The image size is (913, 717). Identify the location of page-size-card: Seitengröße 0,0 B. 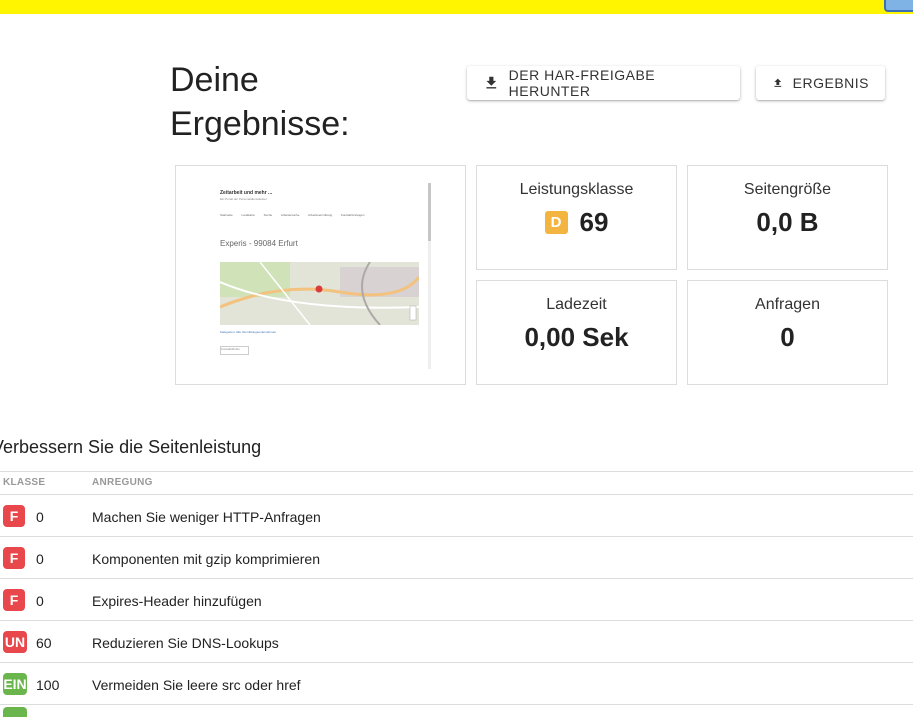
(787, 217).